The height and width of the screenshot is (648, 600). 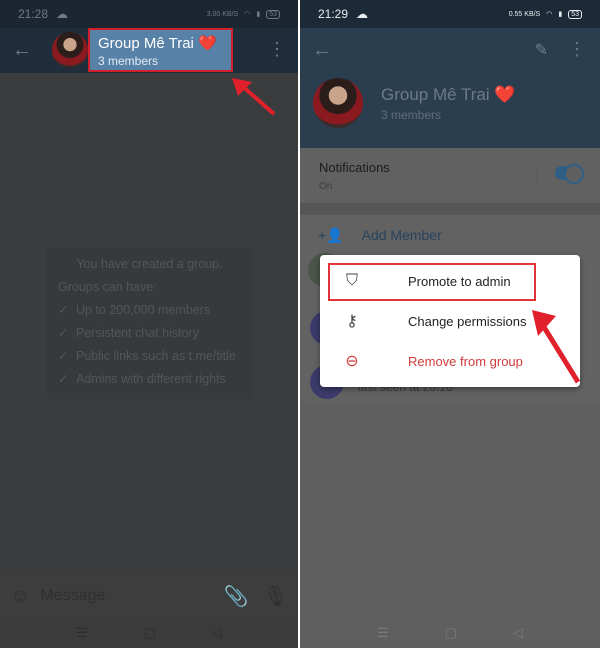 I want to click on feature-item: ✓ Admins with different rights, so click(x=149, y=378).